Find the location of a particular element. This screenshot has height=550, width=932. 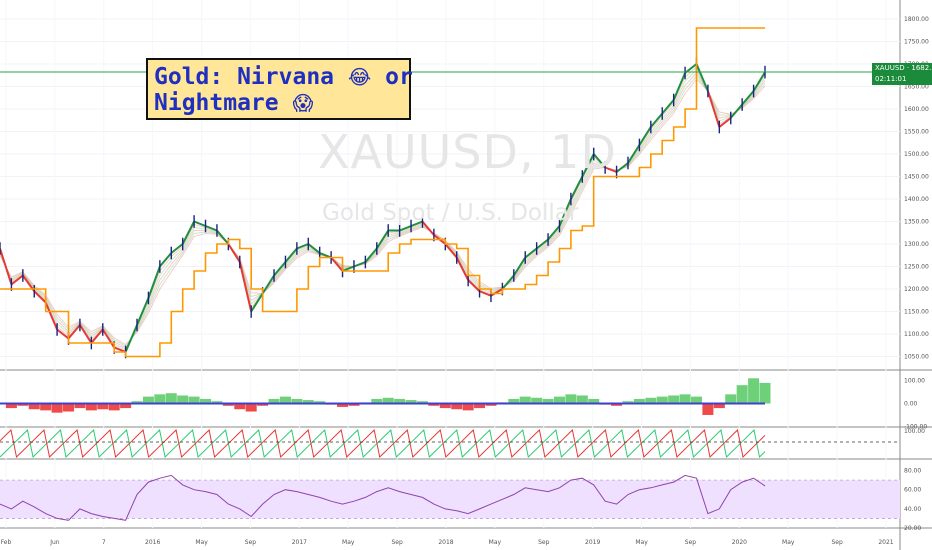

rsi-tick-label: 40.00 is located at coordinates (912, 509).